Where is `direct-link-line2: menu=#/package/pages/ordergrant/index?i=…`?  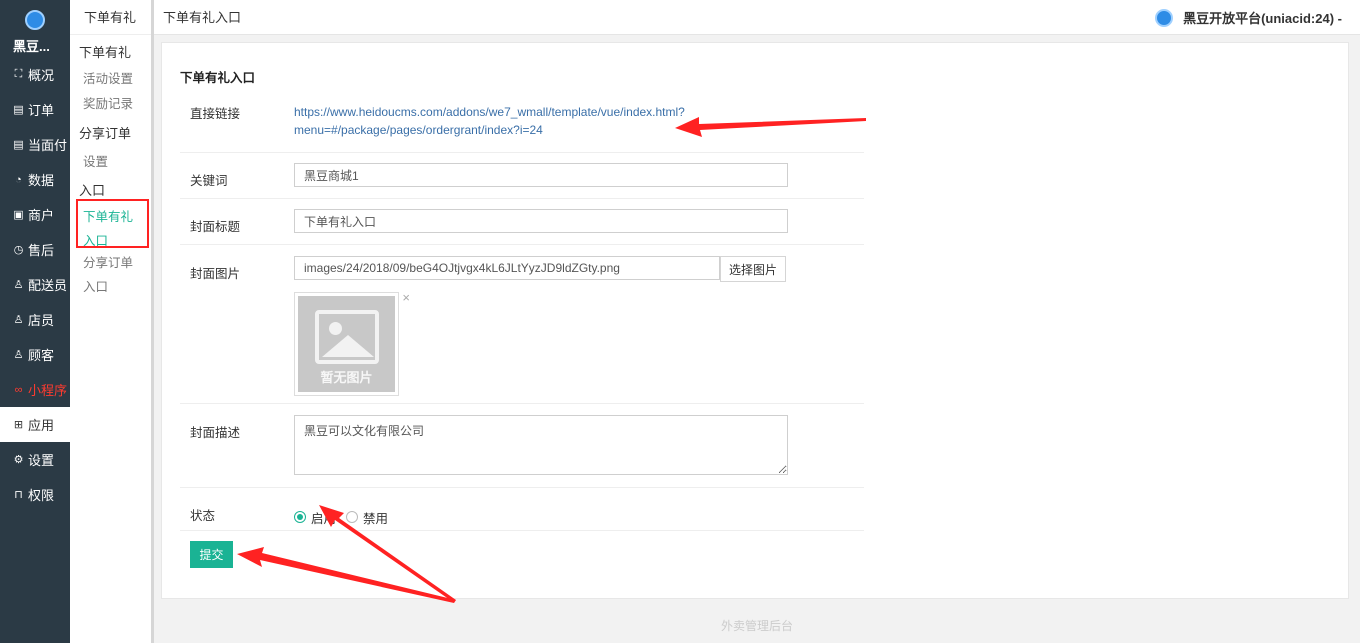
direct-link-line2: menu=#/package/pages/ordergrant/index?i=… is located at coordinates (579, 130).